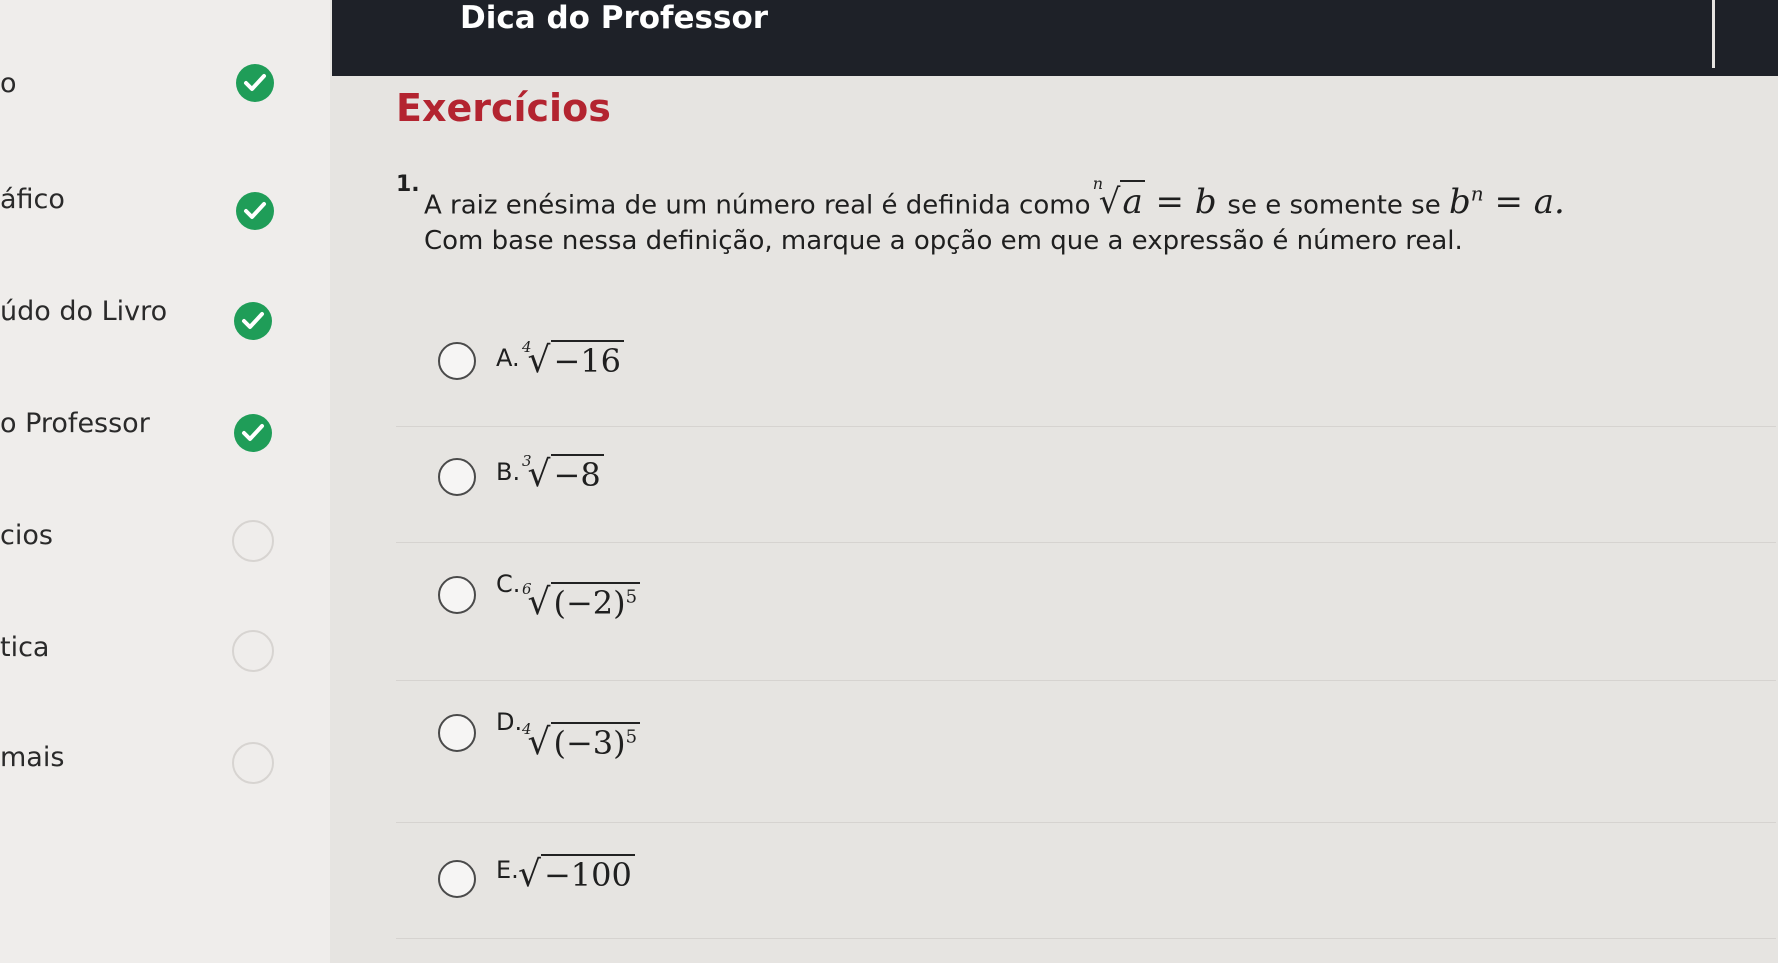  Describe the element at coordinates (508, 472) in the screenshot. I see `option-letter: B.` at that location.